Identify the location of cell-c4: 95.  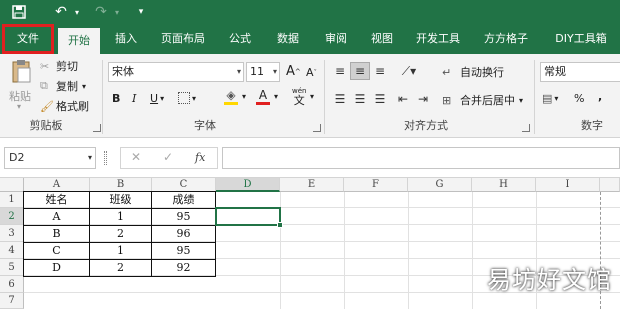
(183, 251).